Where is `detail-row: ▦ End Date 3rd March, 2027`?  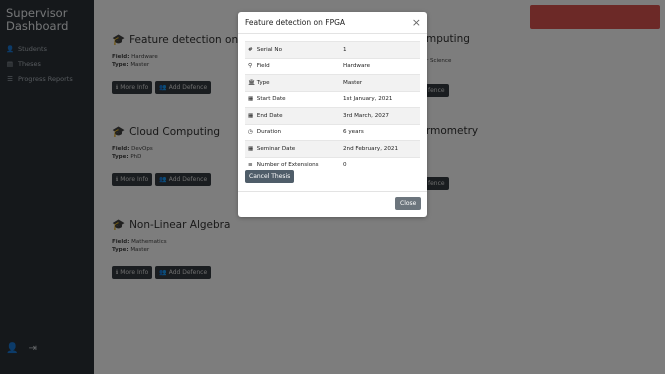
detail-row: ▦ End Date 3rd March, 2027 is located at coordinates (332, 115).